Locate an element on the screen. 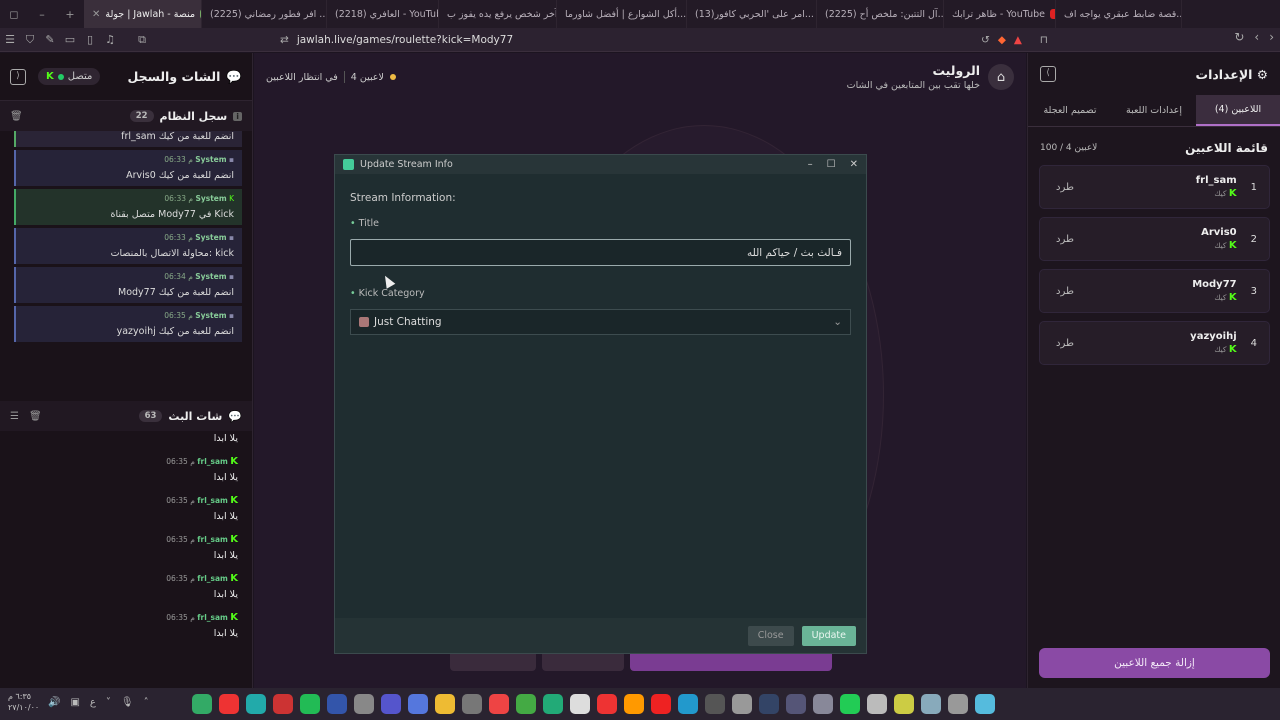 Image resolution: width=1280 pixels, height=720 pixels. display-icon: ▣ is located at coordinates (74, 702).